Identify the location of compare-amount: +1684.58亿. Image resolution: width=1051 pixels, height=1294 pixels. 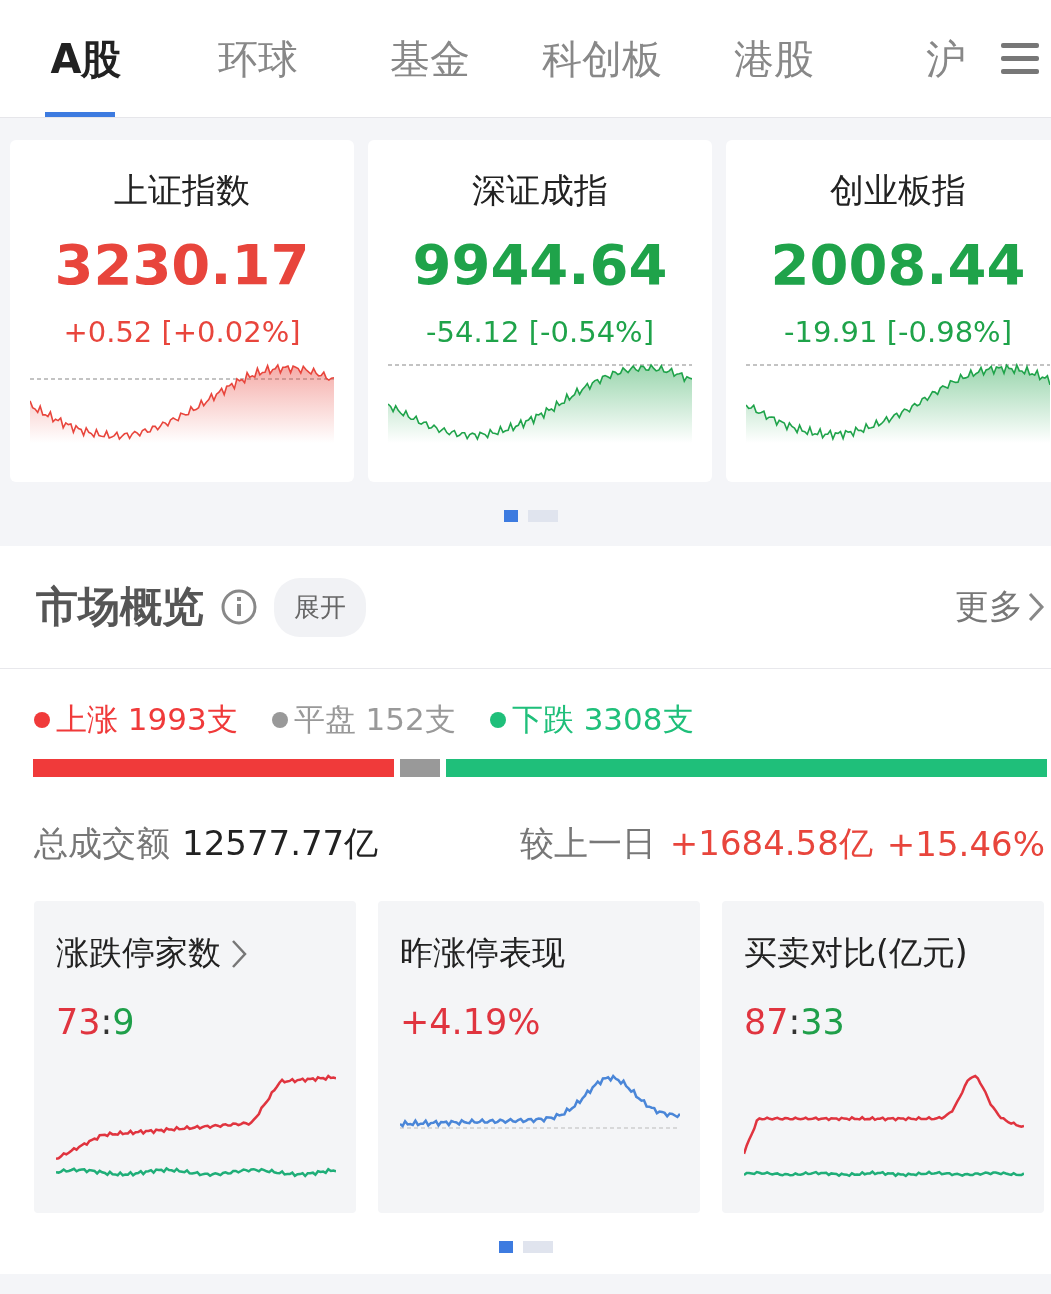
(771, 843).